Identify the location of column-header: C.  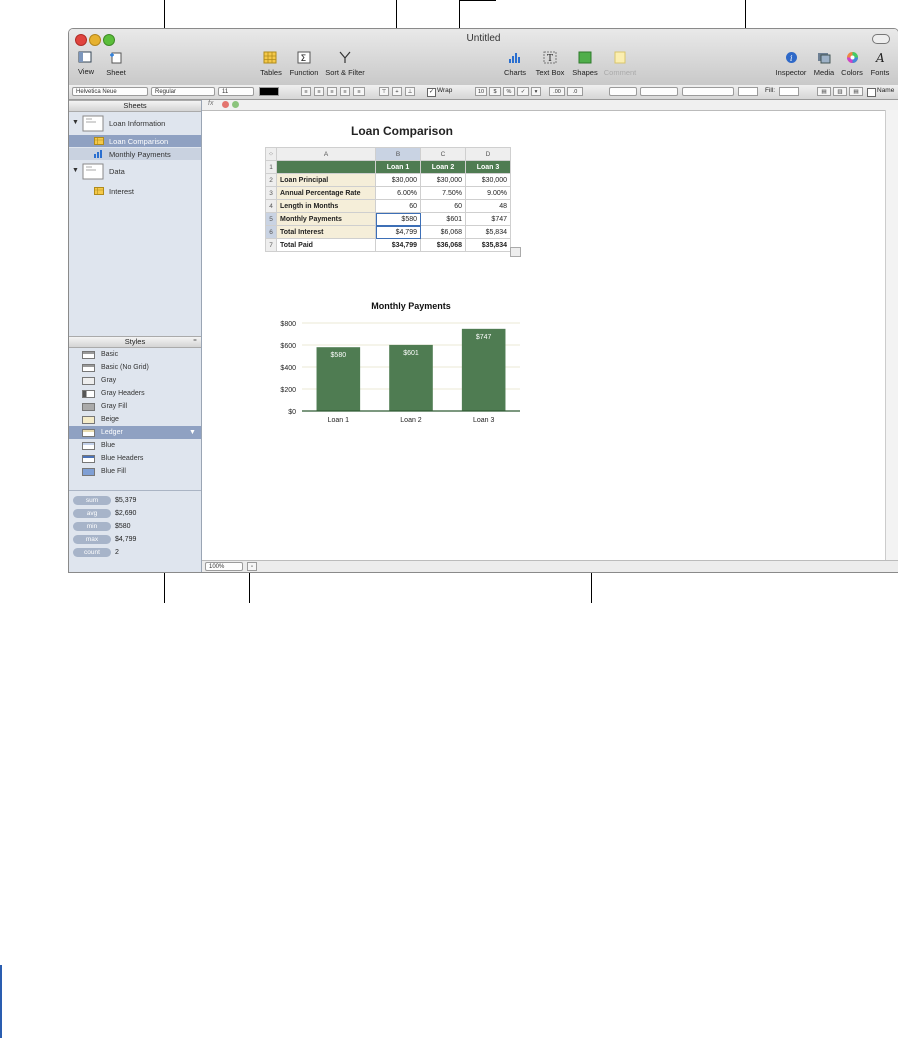
(443, 154).